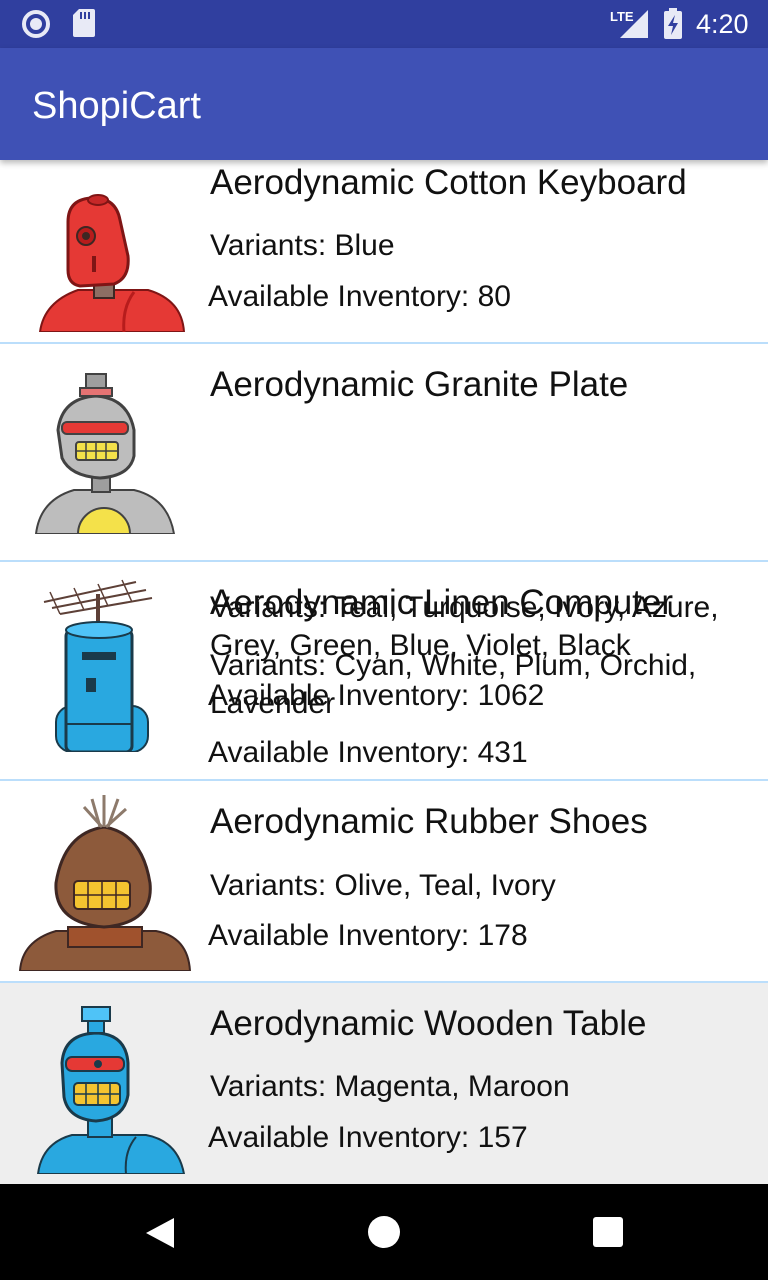 The height and width of the screenshot is (1280, 768). I want to click on app-title: ShopiCart, so click(116, 106).